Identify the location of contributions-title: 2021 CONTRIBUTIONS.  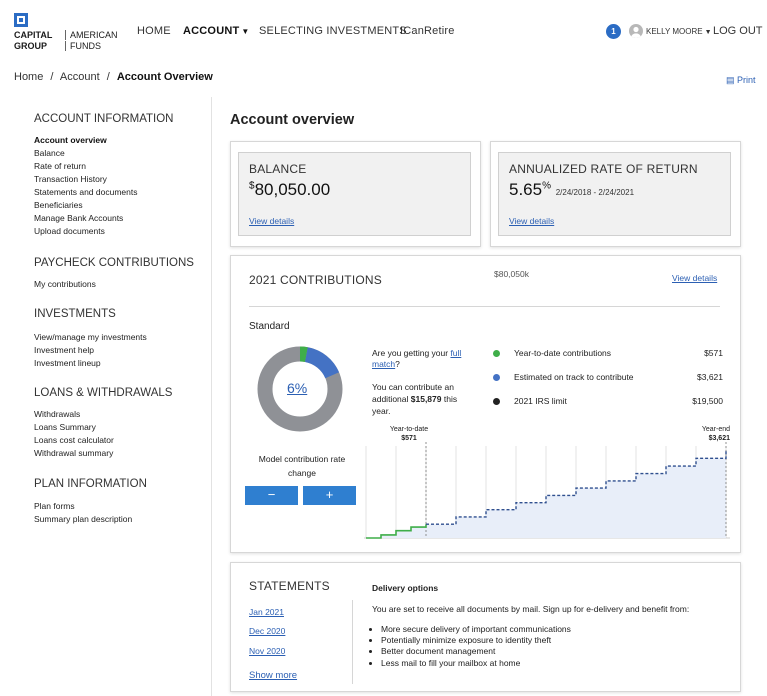
(315, 280).